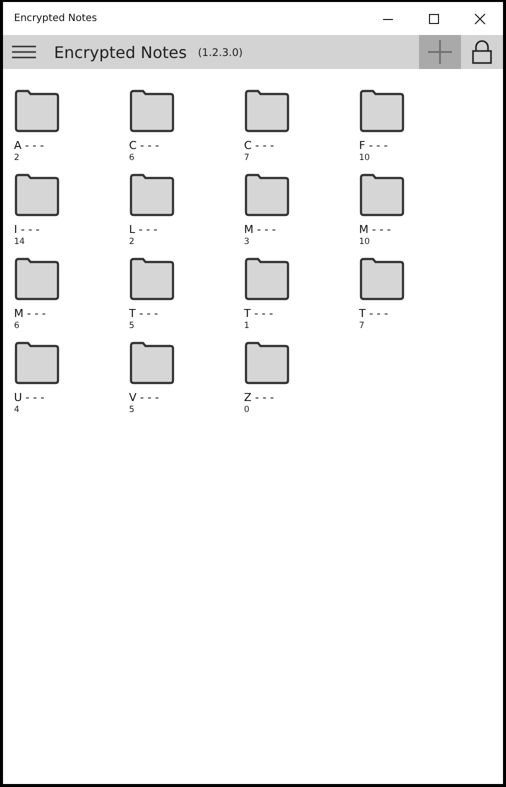  I want to click on app-title: Encrypted Notes, so click(120, 52).